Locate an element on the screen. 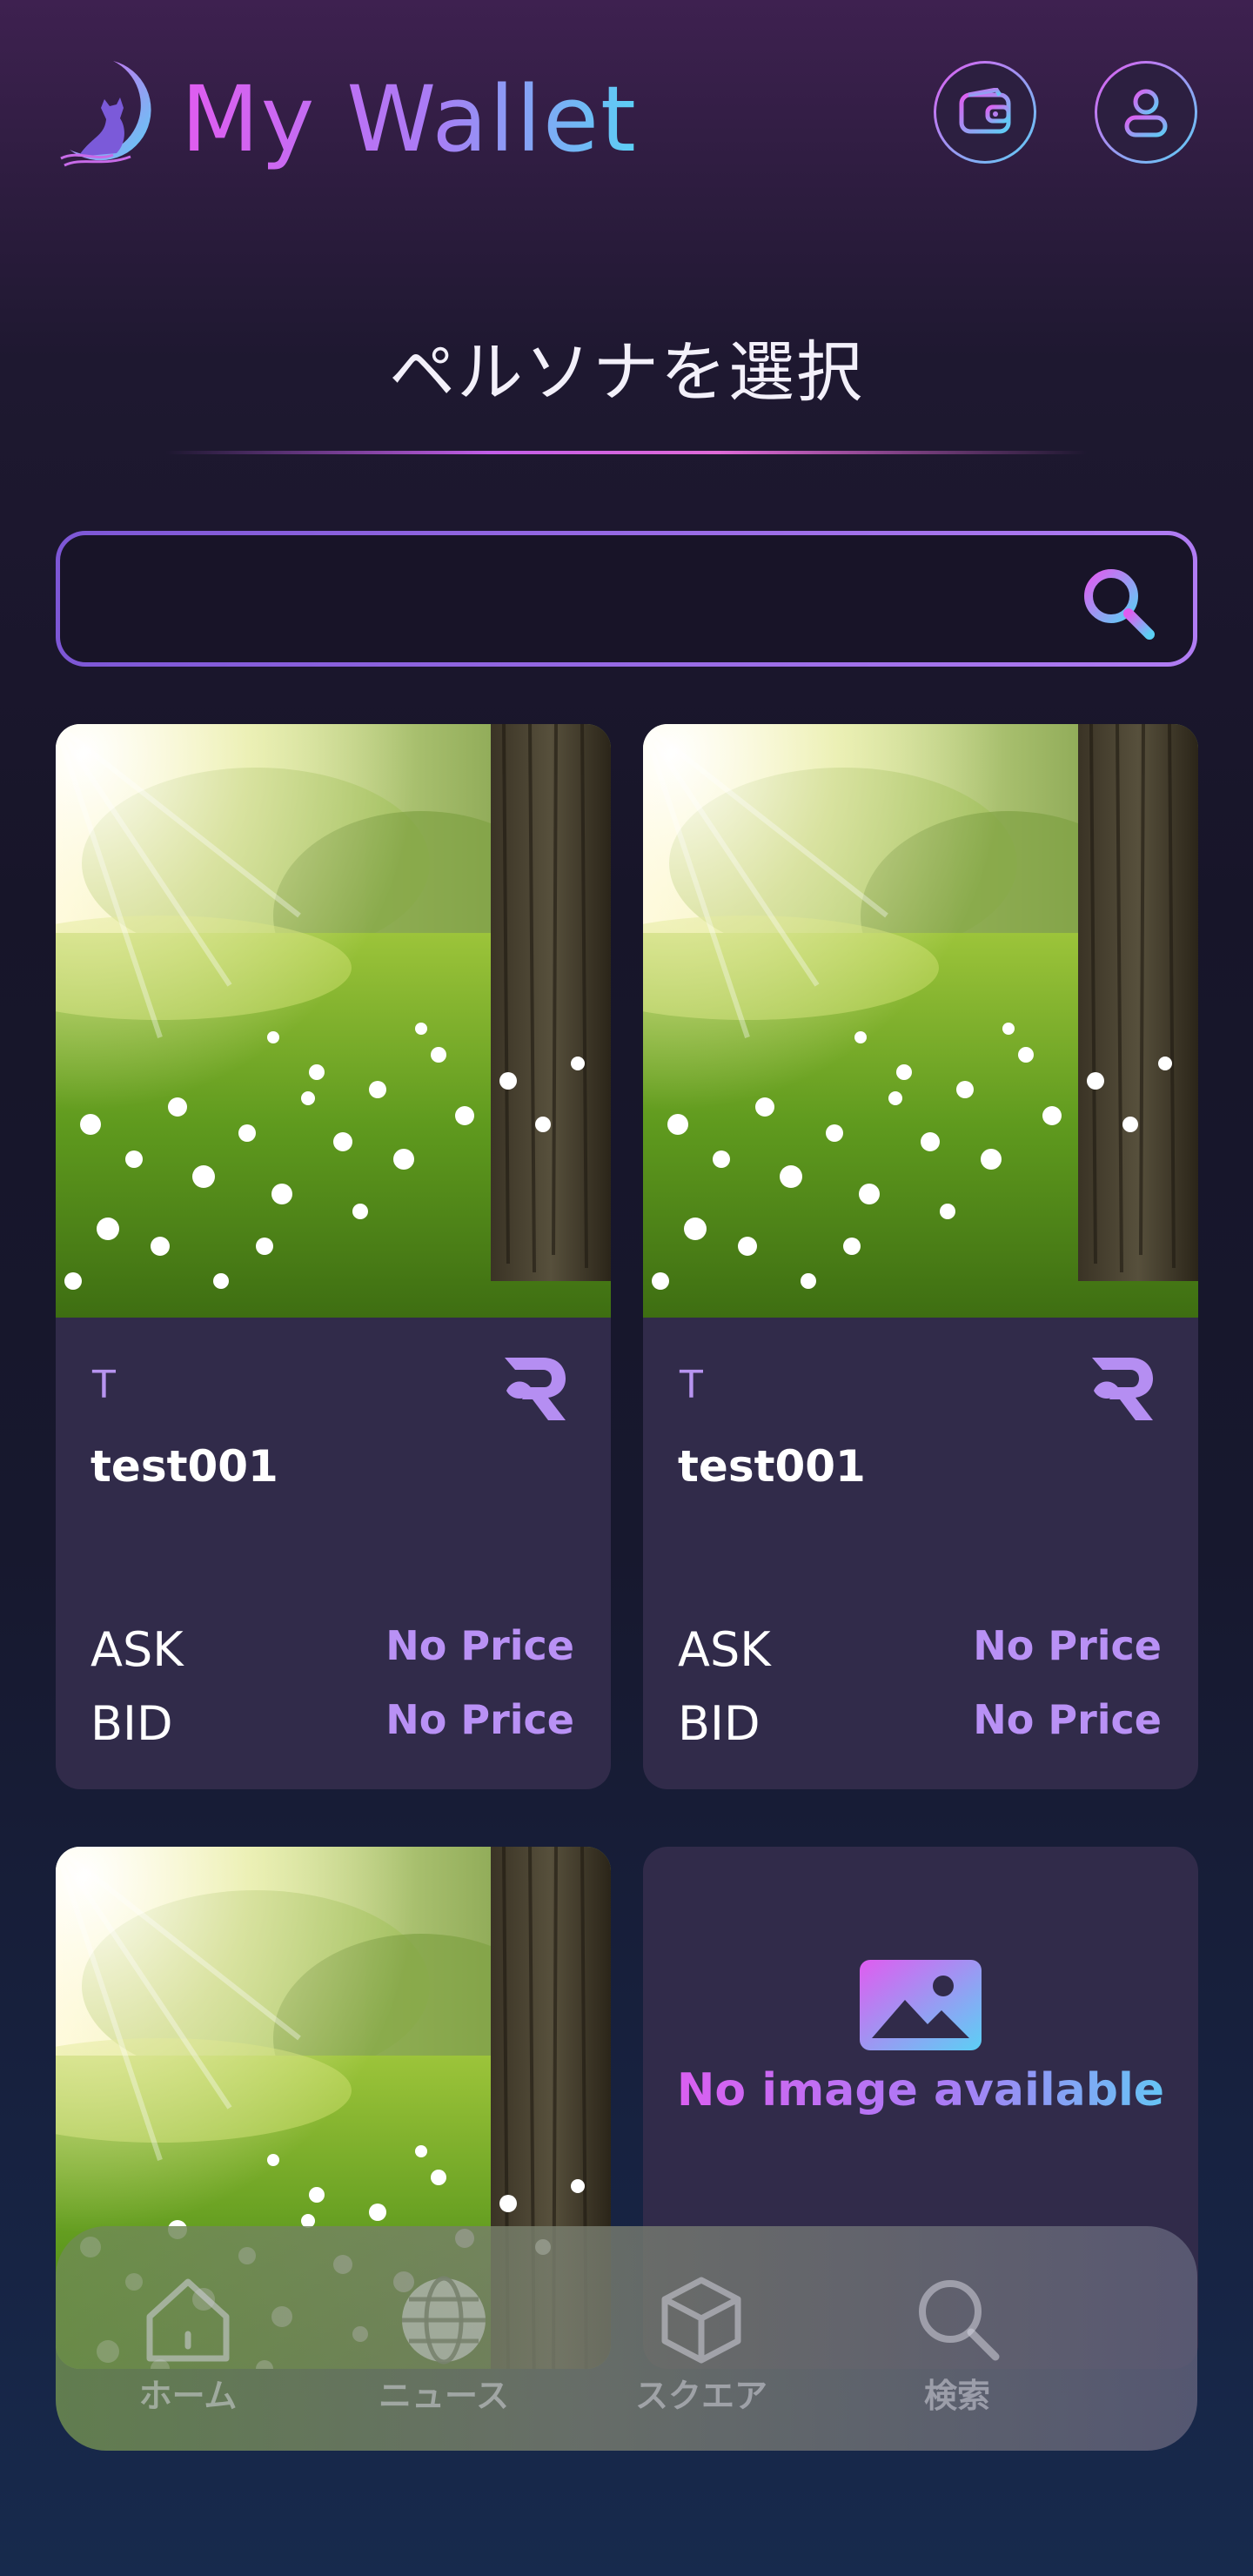 Image resolution: width=1253 pixels, height=2576 pixels. wallet-button is located at coordinates (985, 112).